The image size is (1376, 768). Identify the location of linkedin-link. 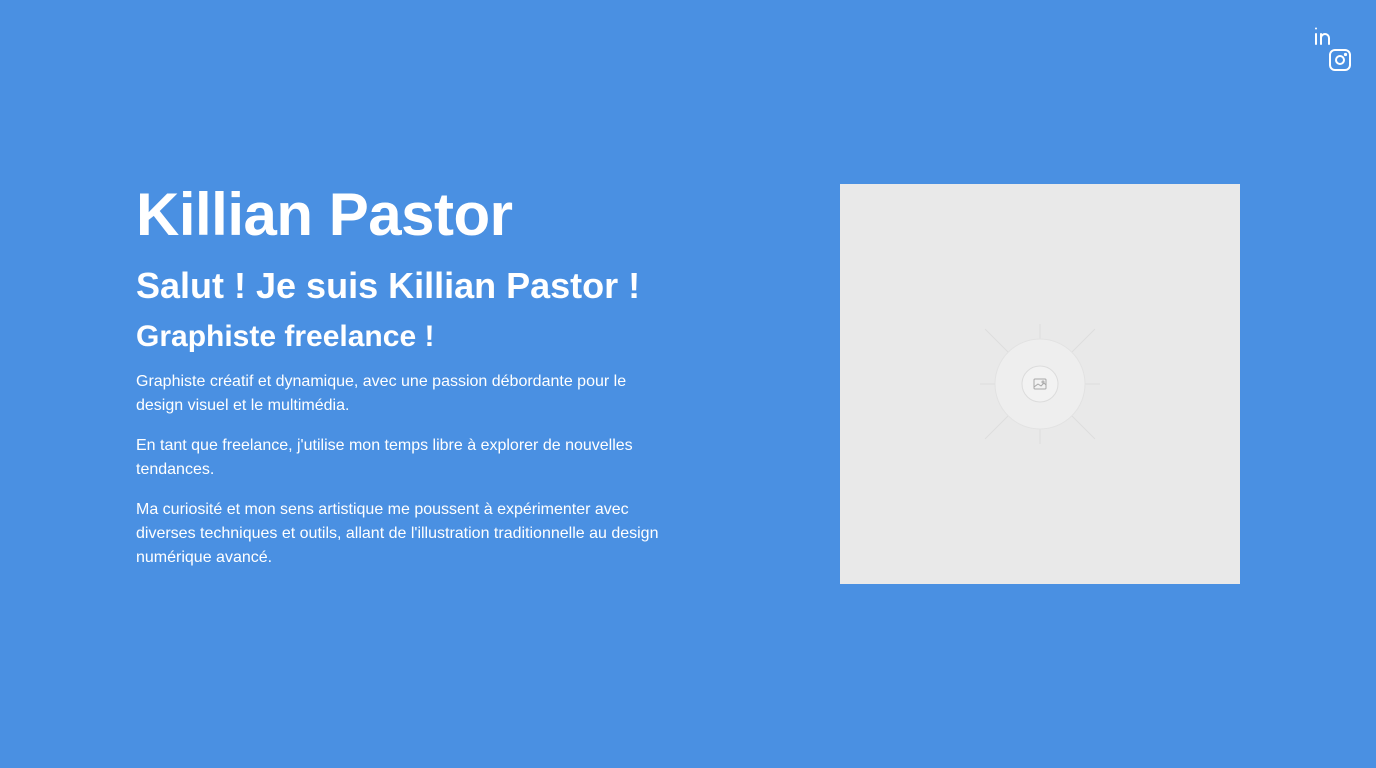
(1324, 36).